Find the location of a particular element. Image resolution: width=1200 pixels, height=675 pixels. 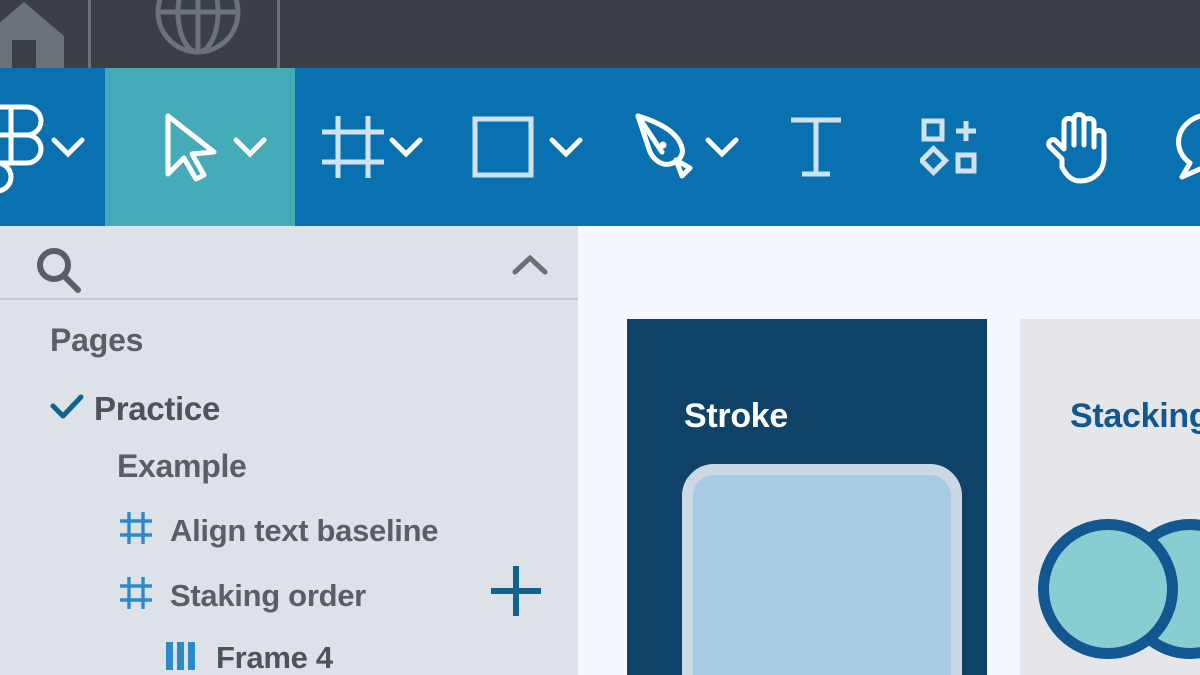

pen-icon is located at coordinates (664, 147).